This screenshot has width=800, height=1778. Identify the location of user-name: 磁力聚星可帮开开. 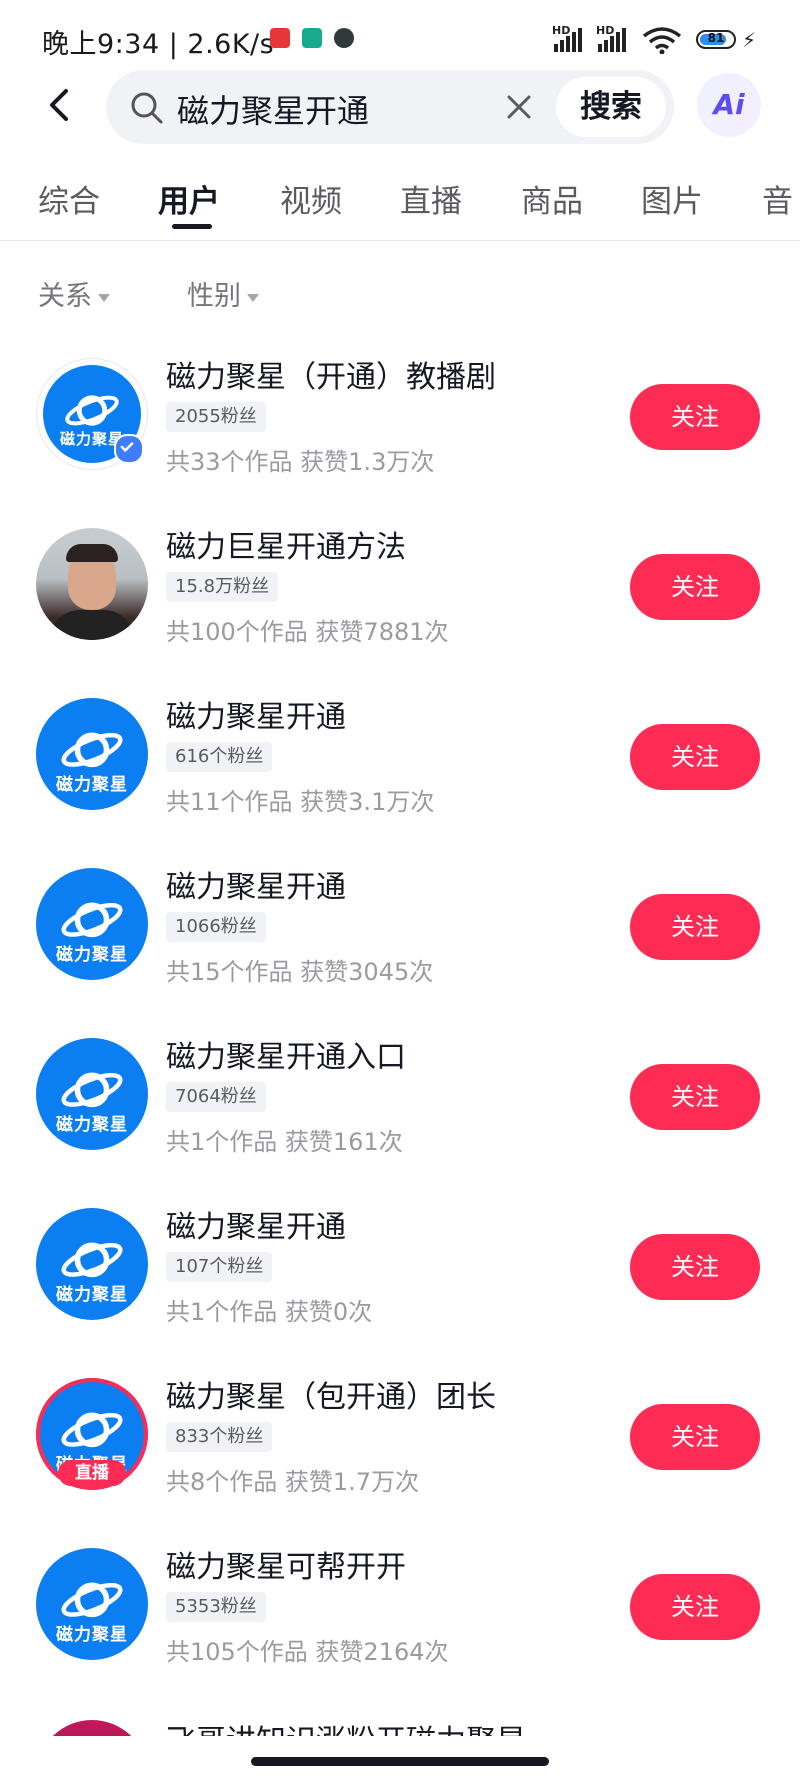
(286, 1564).